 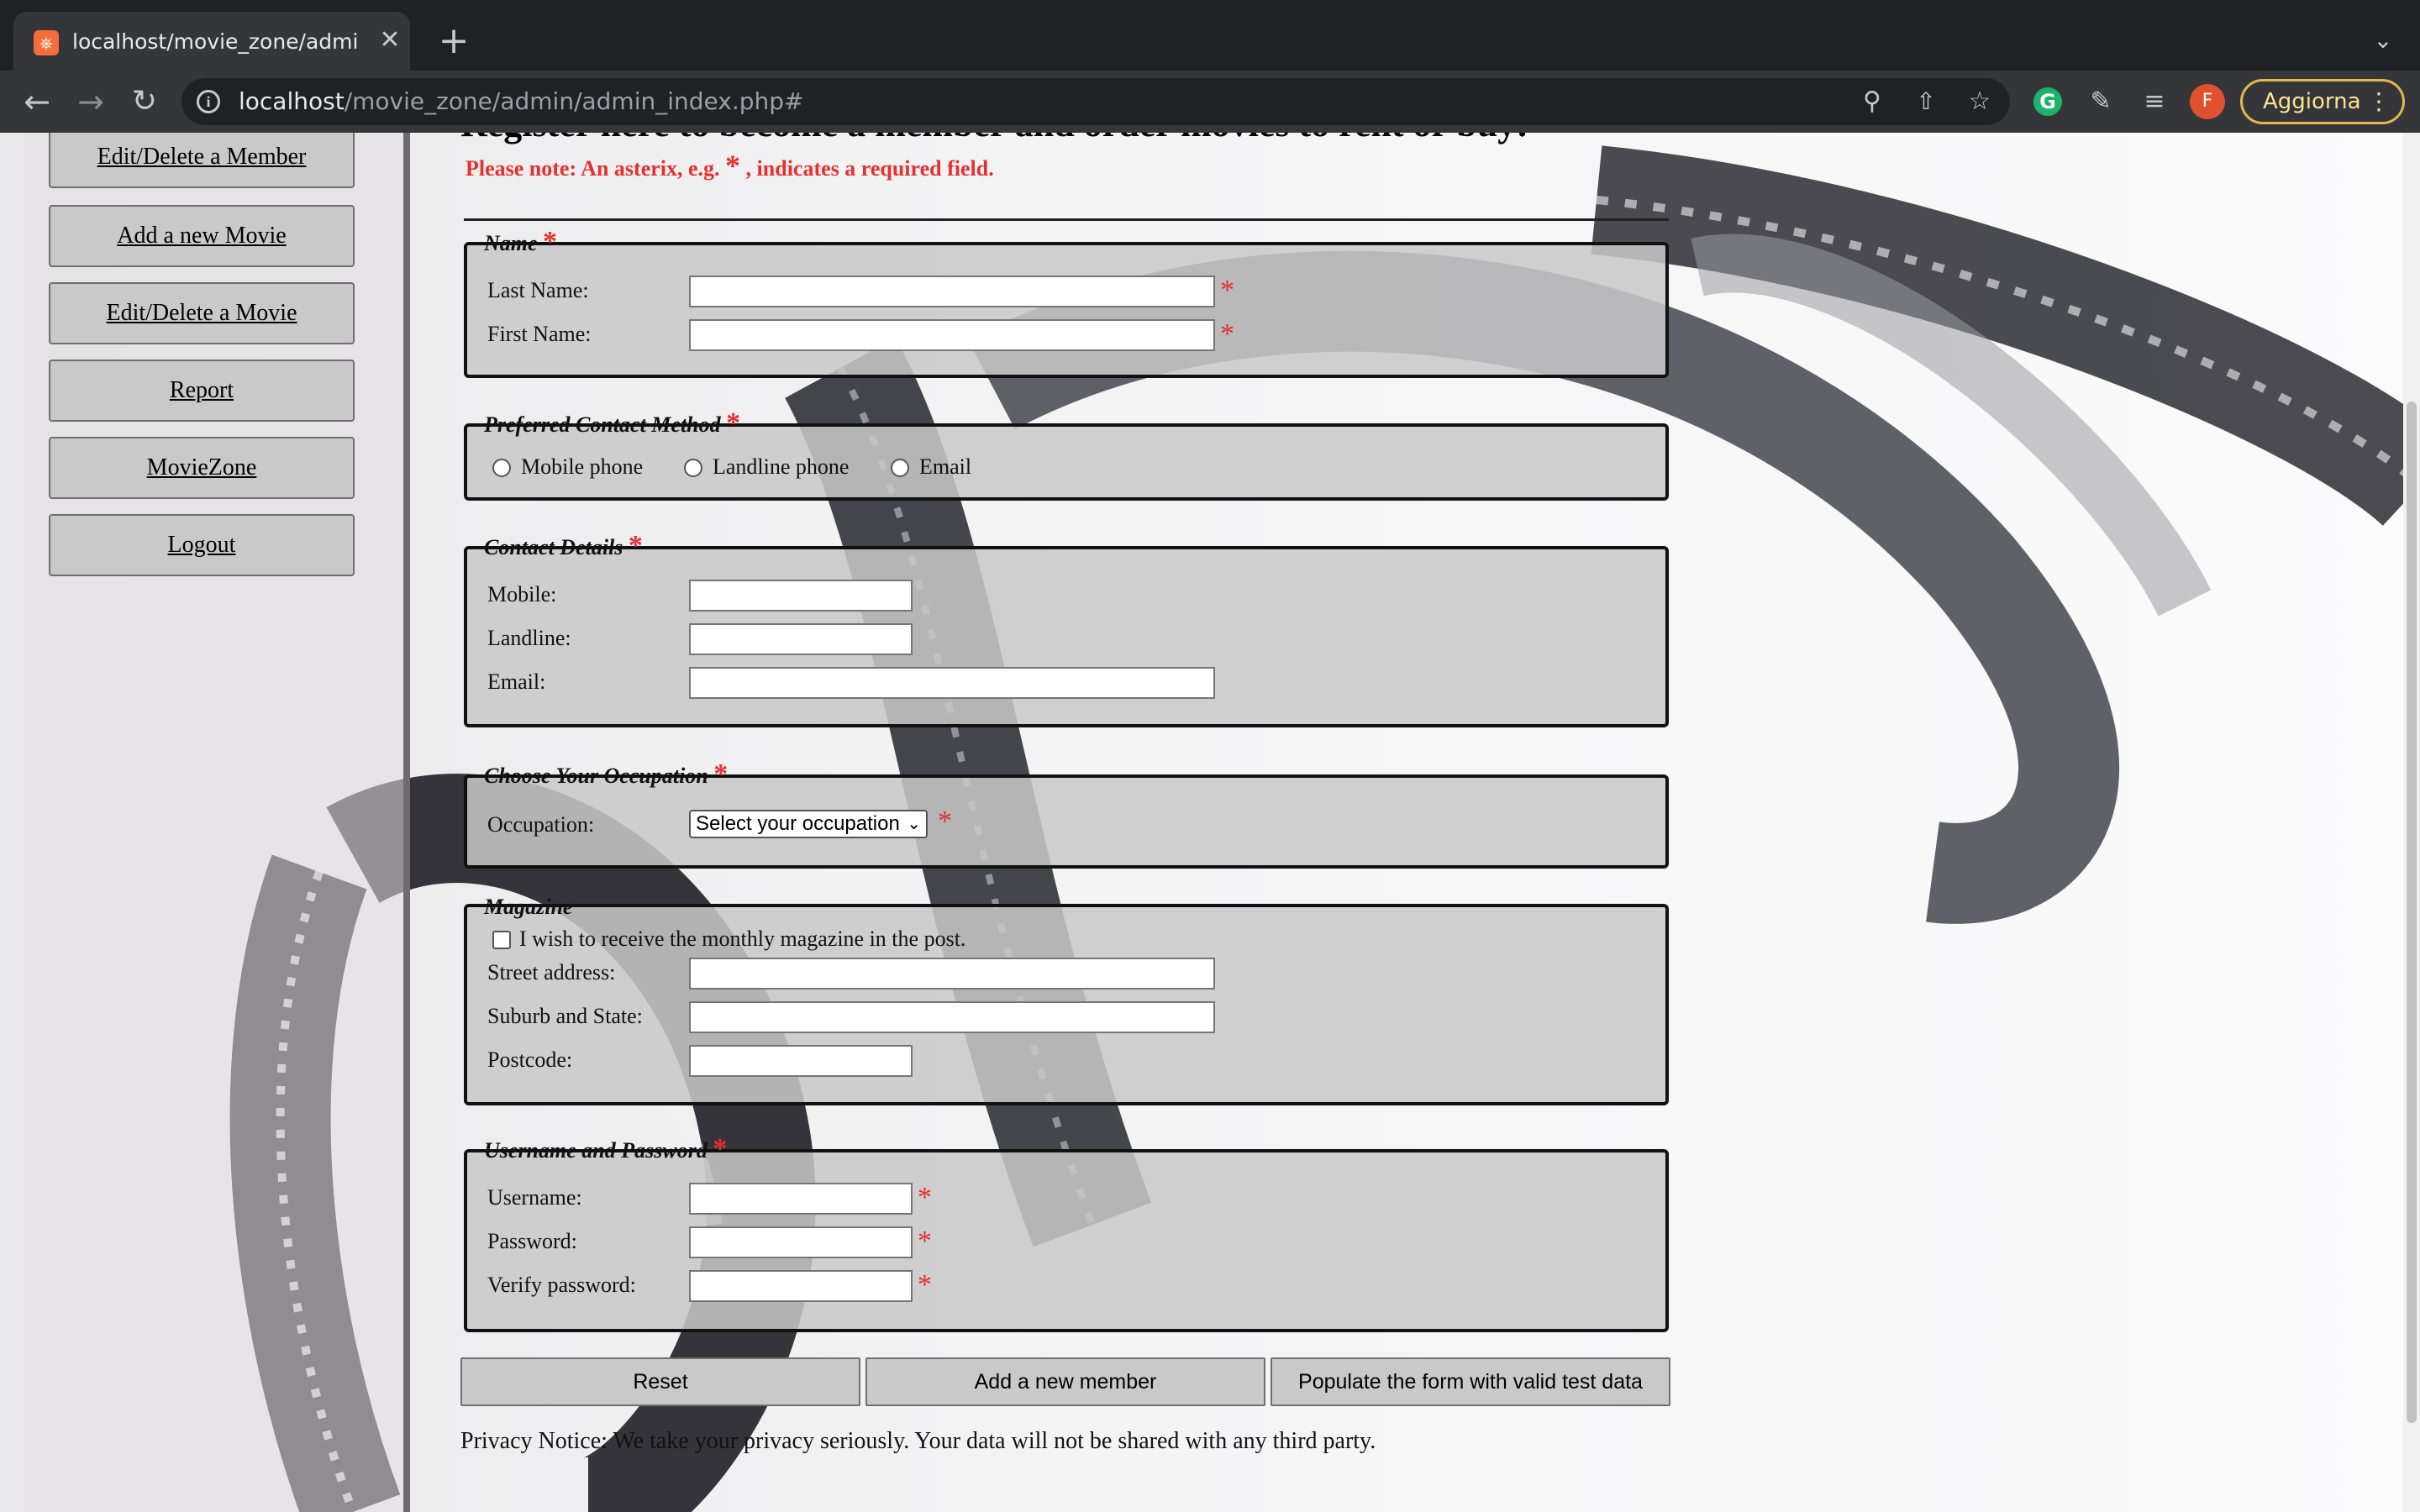 What do you see at coordinates (553, 547) in the screenshot?
I see `legend-text: Contact Details` at bounding box center [553, 547].